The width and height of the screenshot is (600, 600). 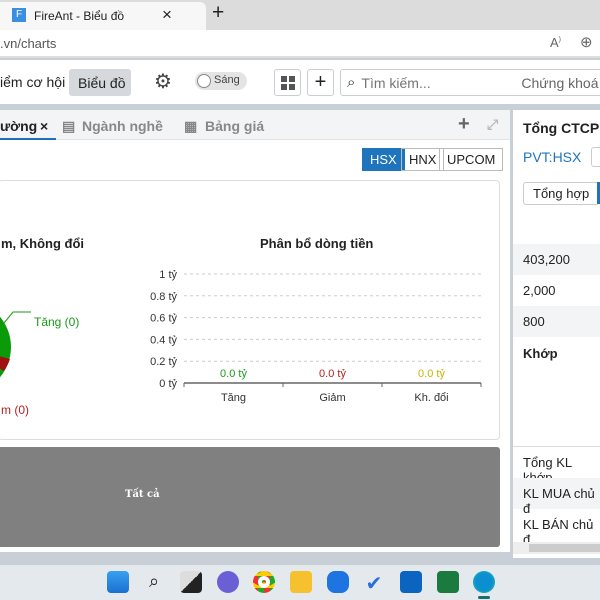 I want to click on address-bar: .vn/charts A) ⊕, so click(x=300, y=44).